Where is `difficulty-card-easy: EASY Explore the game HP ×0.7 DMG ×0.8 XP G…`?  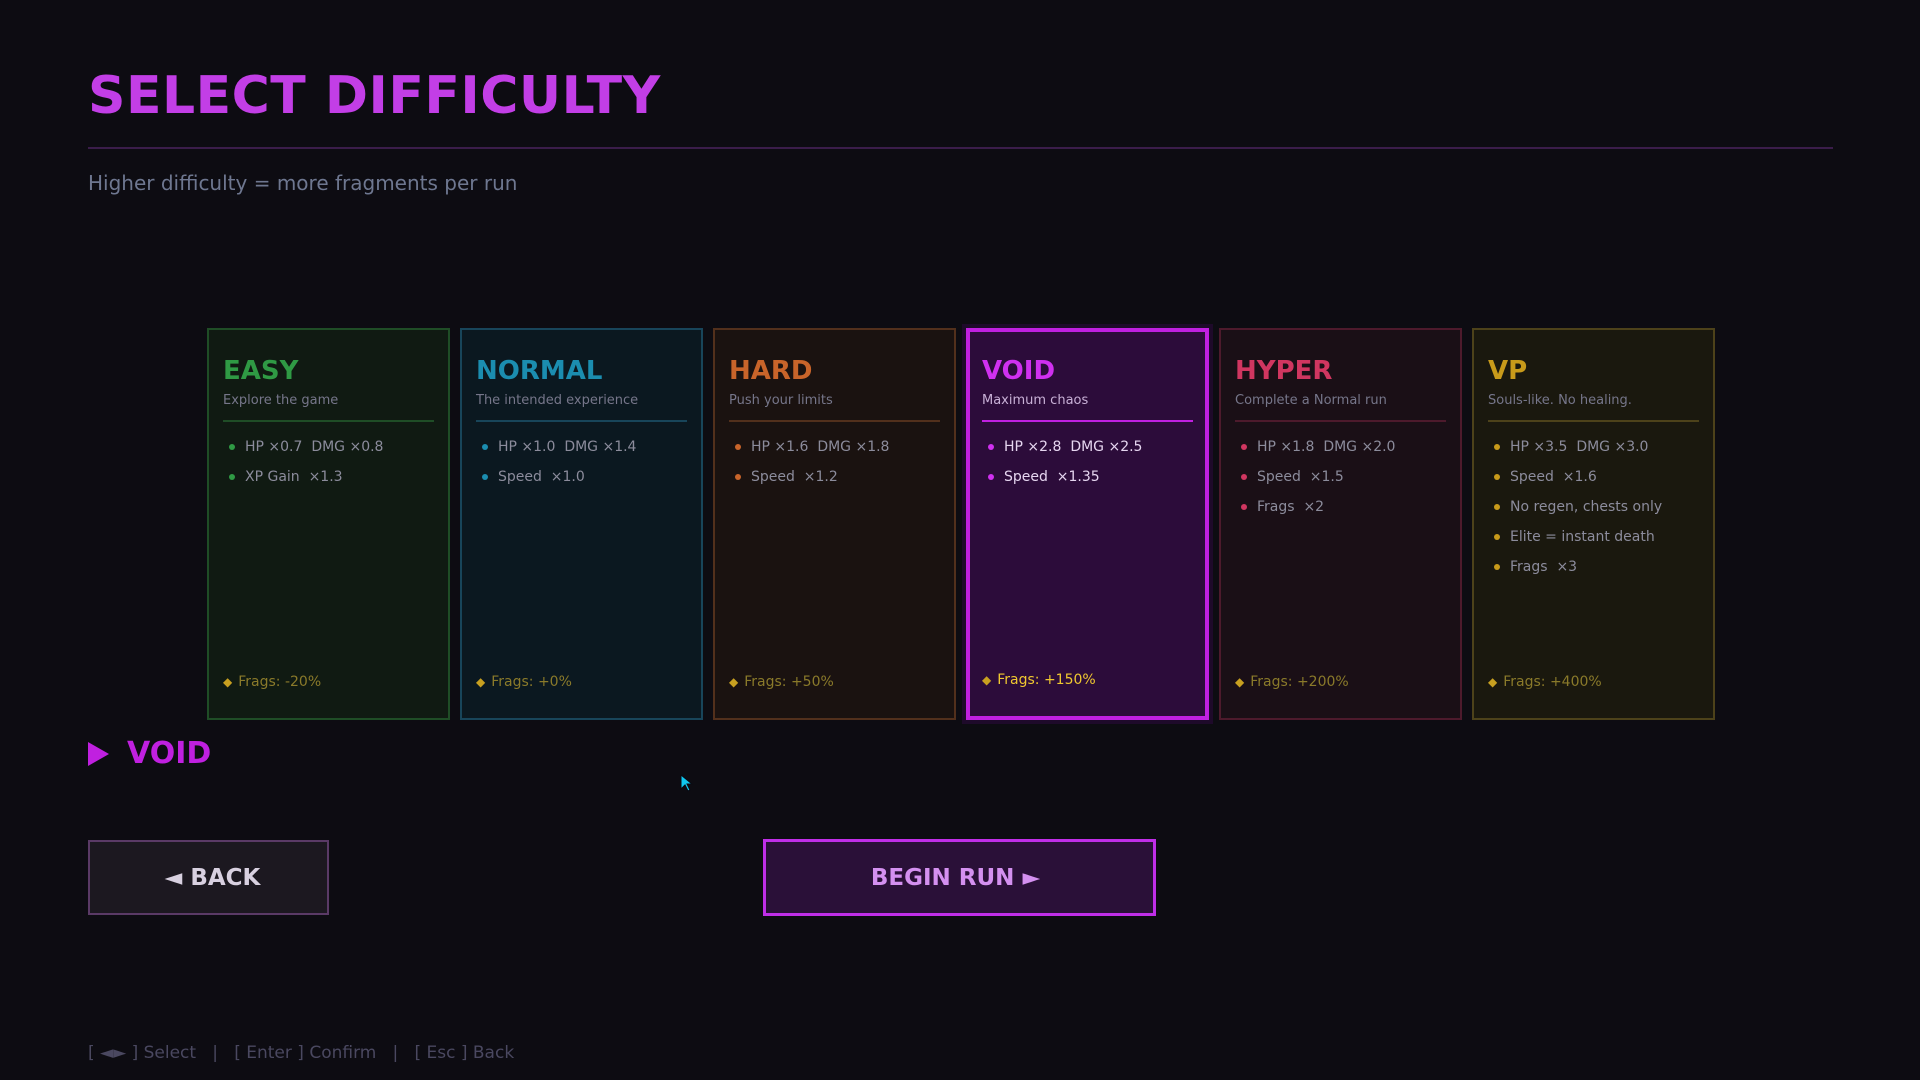
difficulty-card-easy: EASY Explore the game HP ×0.7 DMG ×0.8 XP G… is located at coordinates (328, 524).